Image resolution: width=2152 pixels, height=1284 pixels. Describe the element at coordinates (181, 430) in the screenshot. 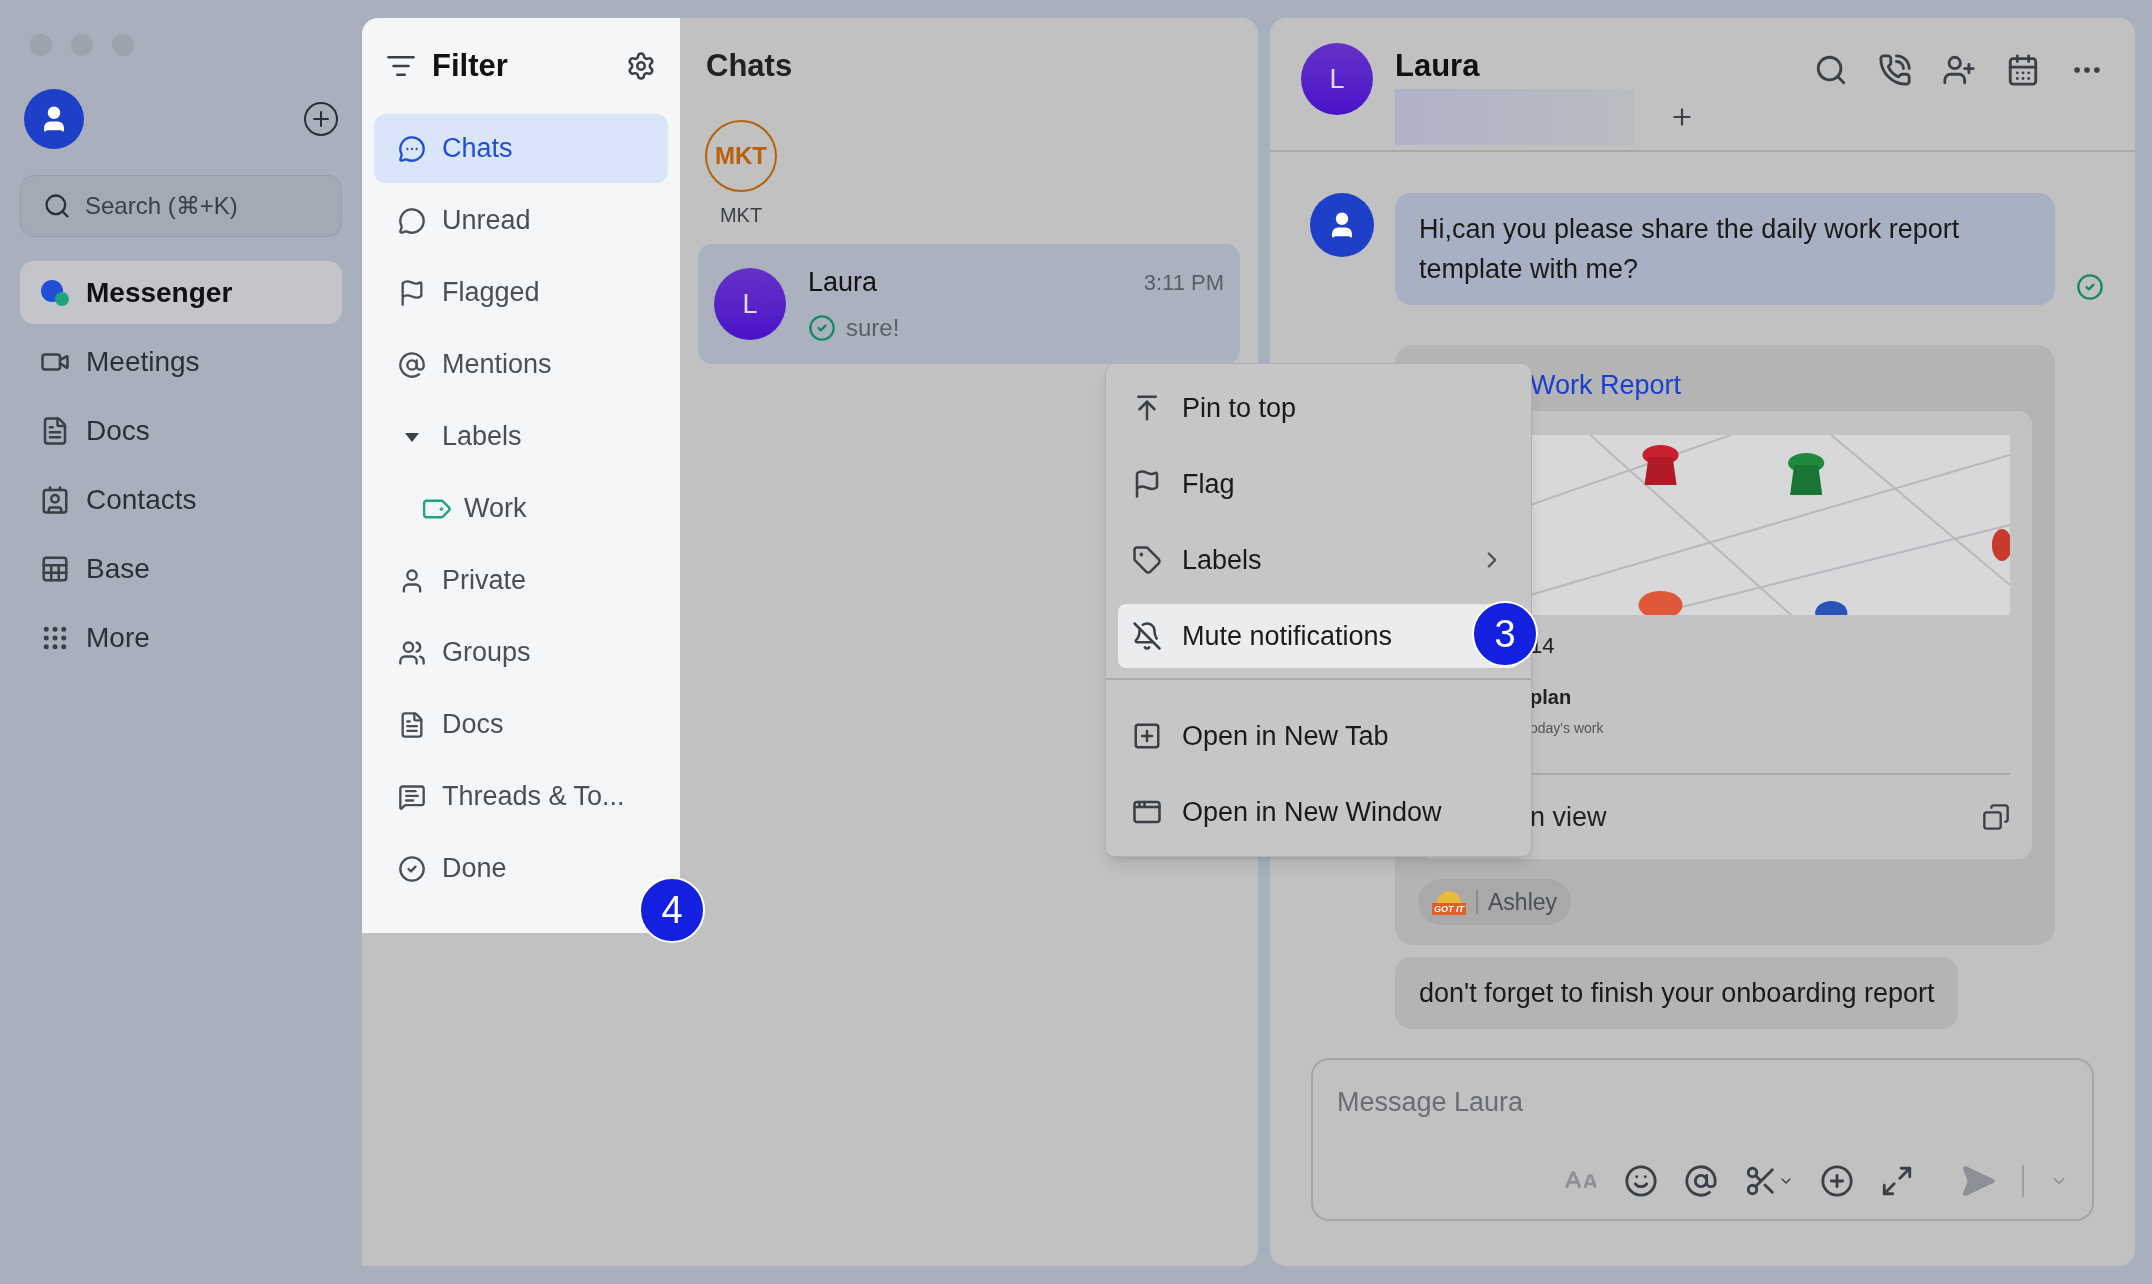

I see `nav-item: Docs` at that location.